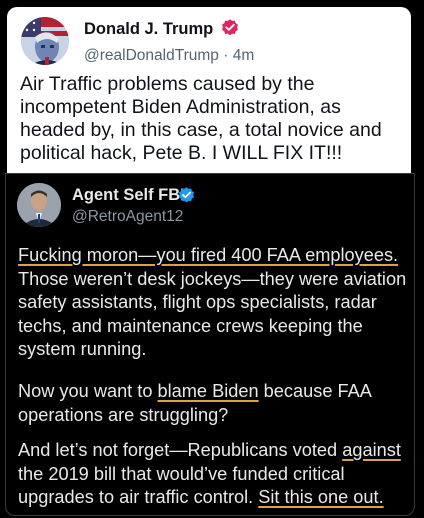 The width and height of the screenshot is (424, 518). What do you see at coordinates (39, 205) in the screenshot?
I see `agent-avatar` at bounding box center [39, 205].